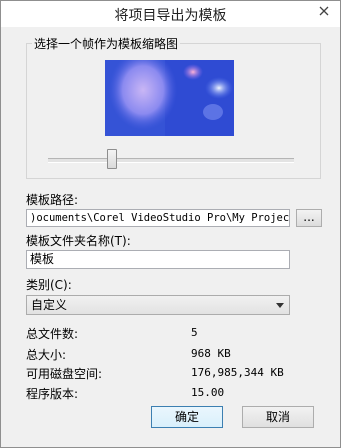 This screenshot has width=341, height=448. I want to click on program-version-label: 程序版本:, so click(52, 394).